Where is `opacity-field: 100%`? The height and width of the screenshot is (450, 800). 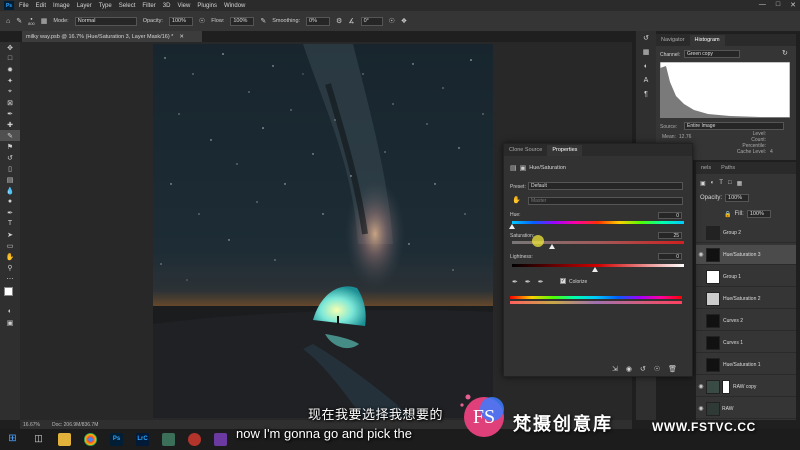
opacity-field: 100% is located at coordinates (180, 21).